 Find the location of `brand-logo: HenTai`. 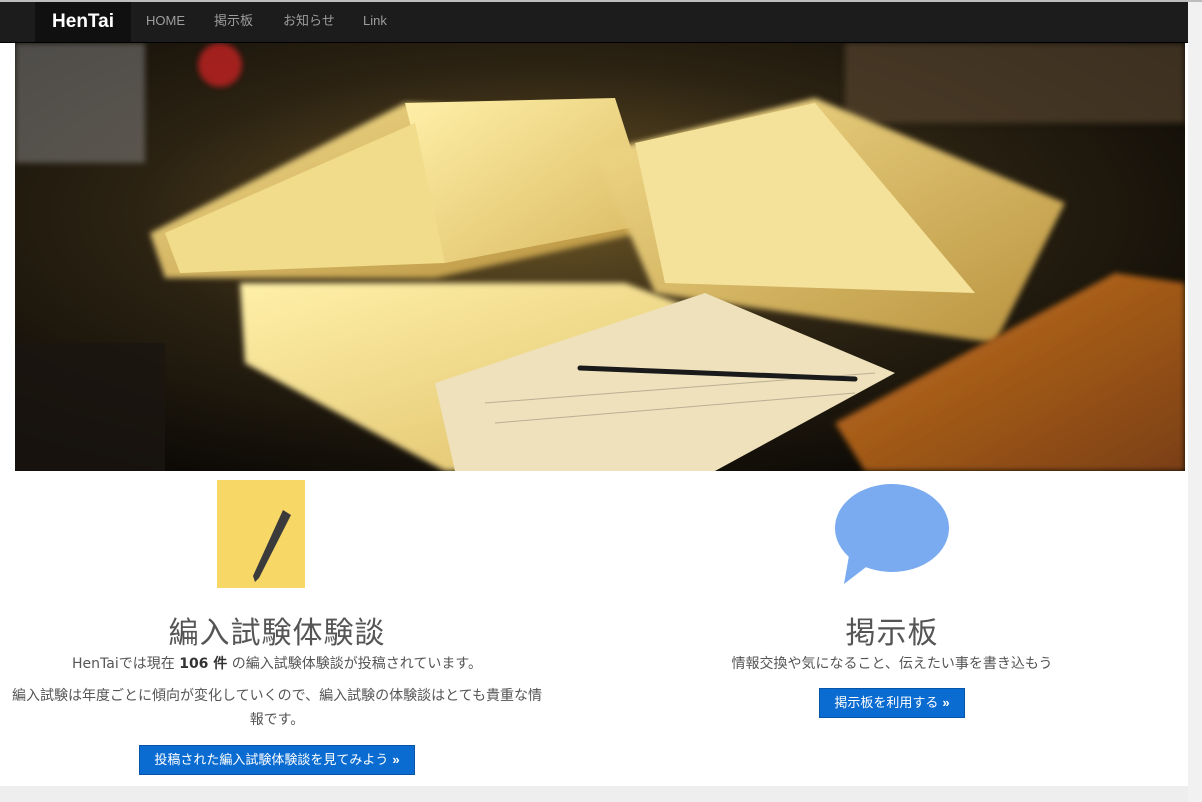

brand-logo: HenTai is located at coordinates (83, 22).